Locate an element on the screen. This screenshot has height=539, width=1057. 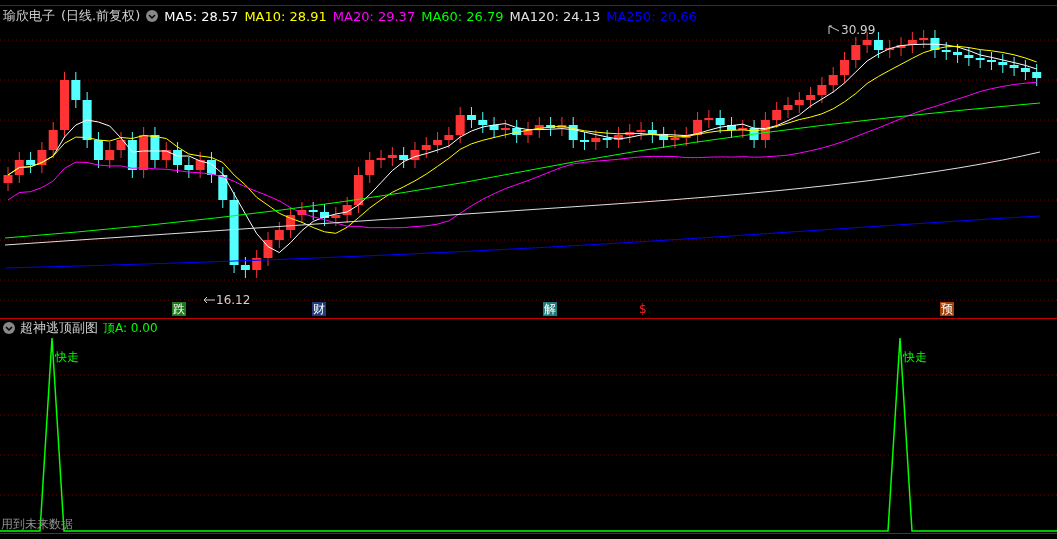
ma-readout: MA10: 28.91 is located at coordinates (285, 16).